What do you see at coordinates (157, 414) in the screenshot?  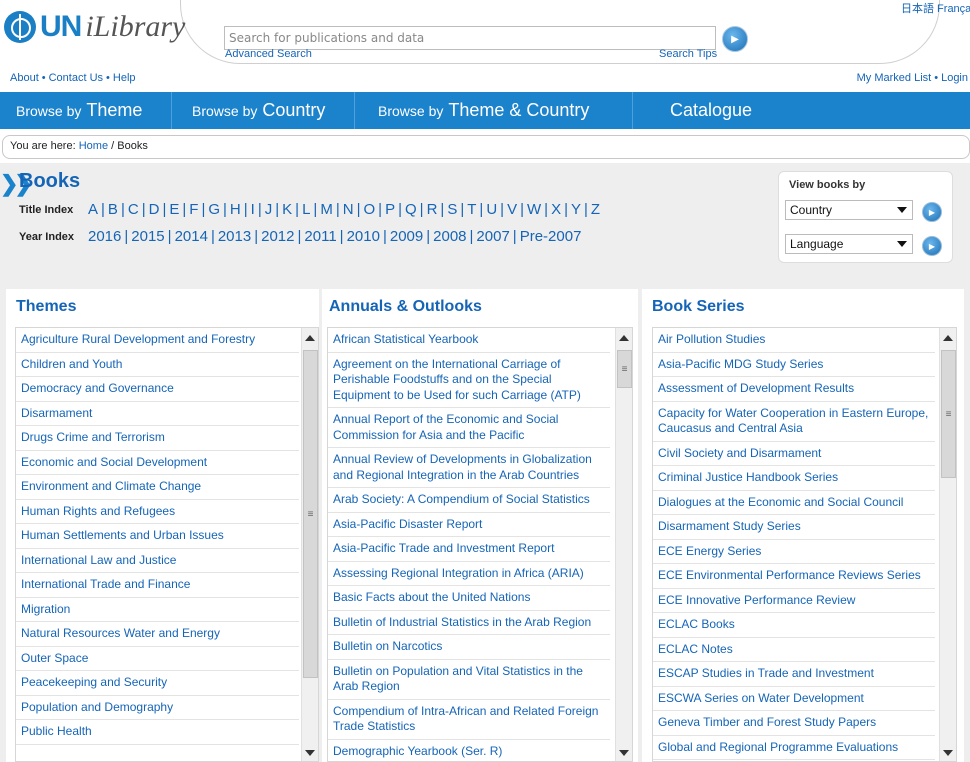 I see `theme-list-item: Disarmament` at bounding box center [157, 414].